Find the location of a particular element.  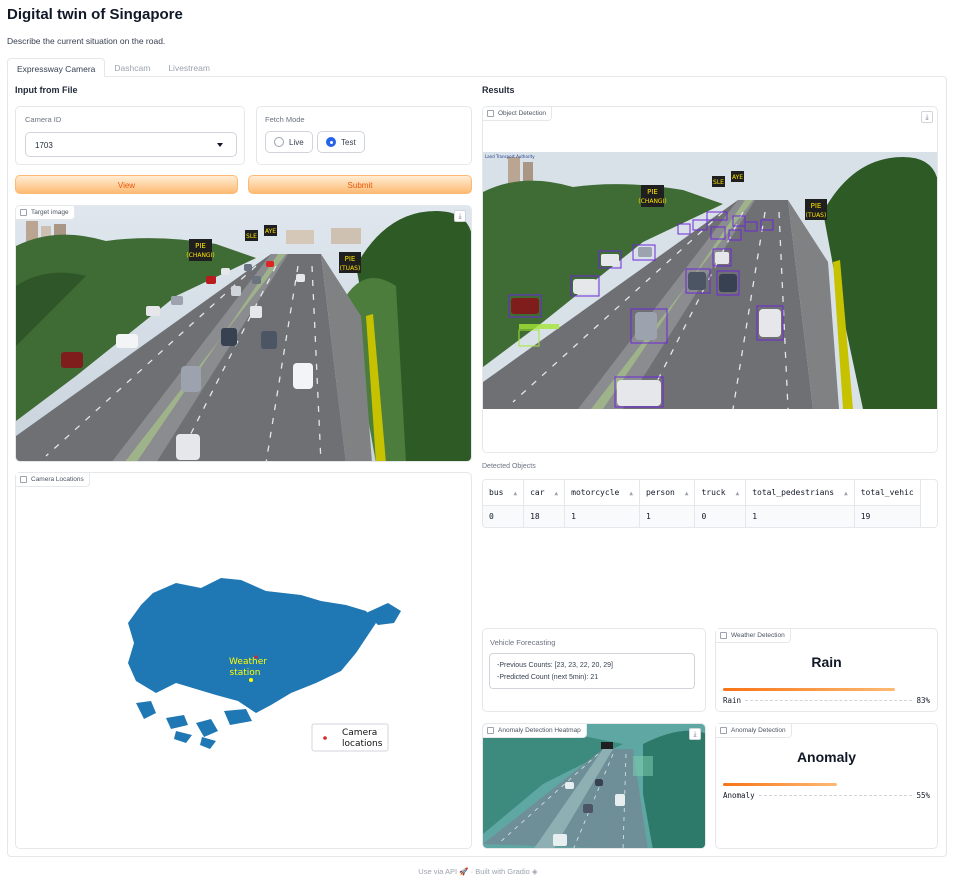

table-row: 0 18 1 1 0 1 19 is located at coordinates (702, 516).